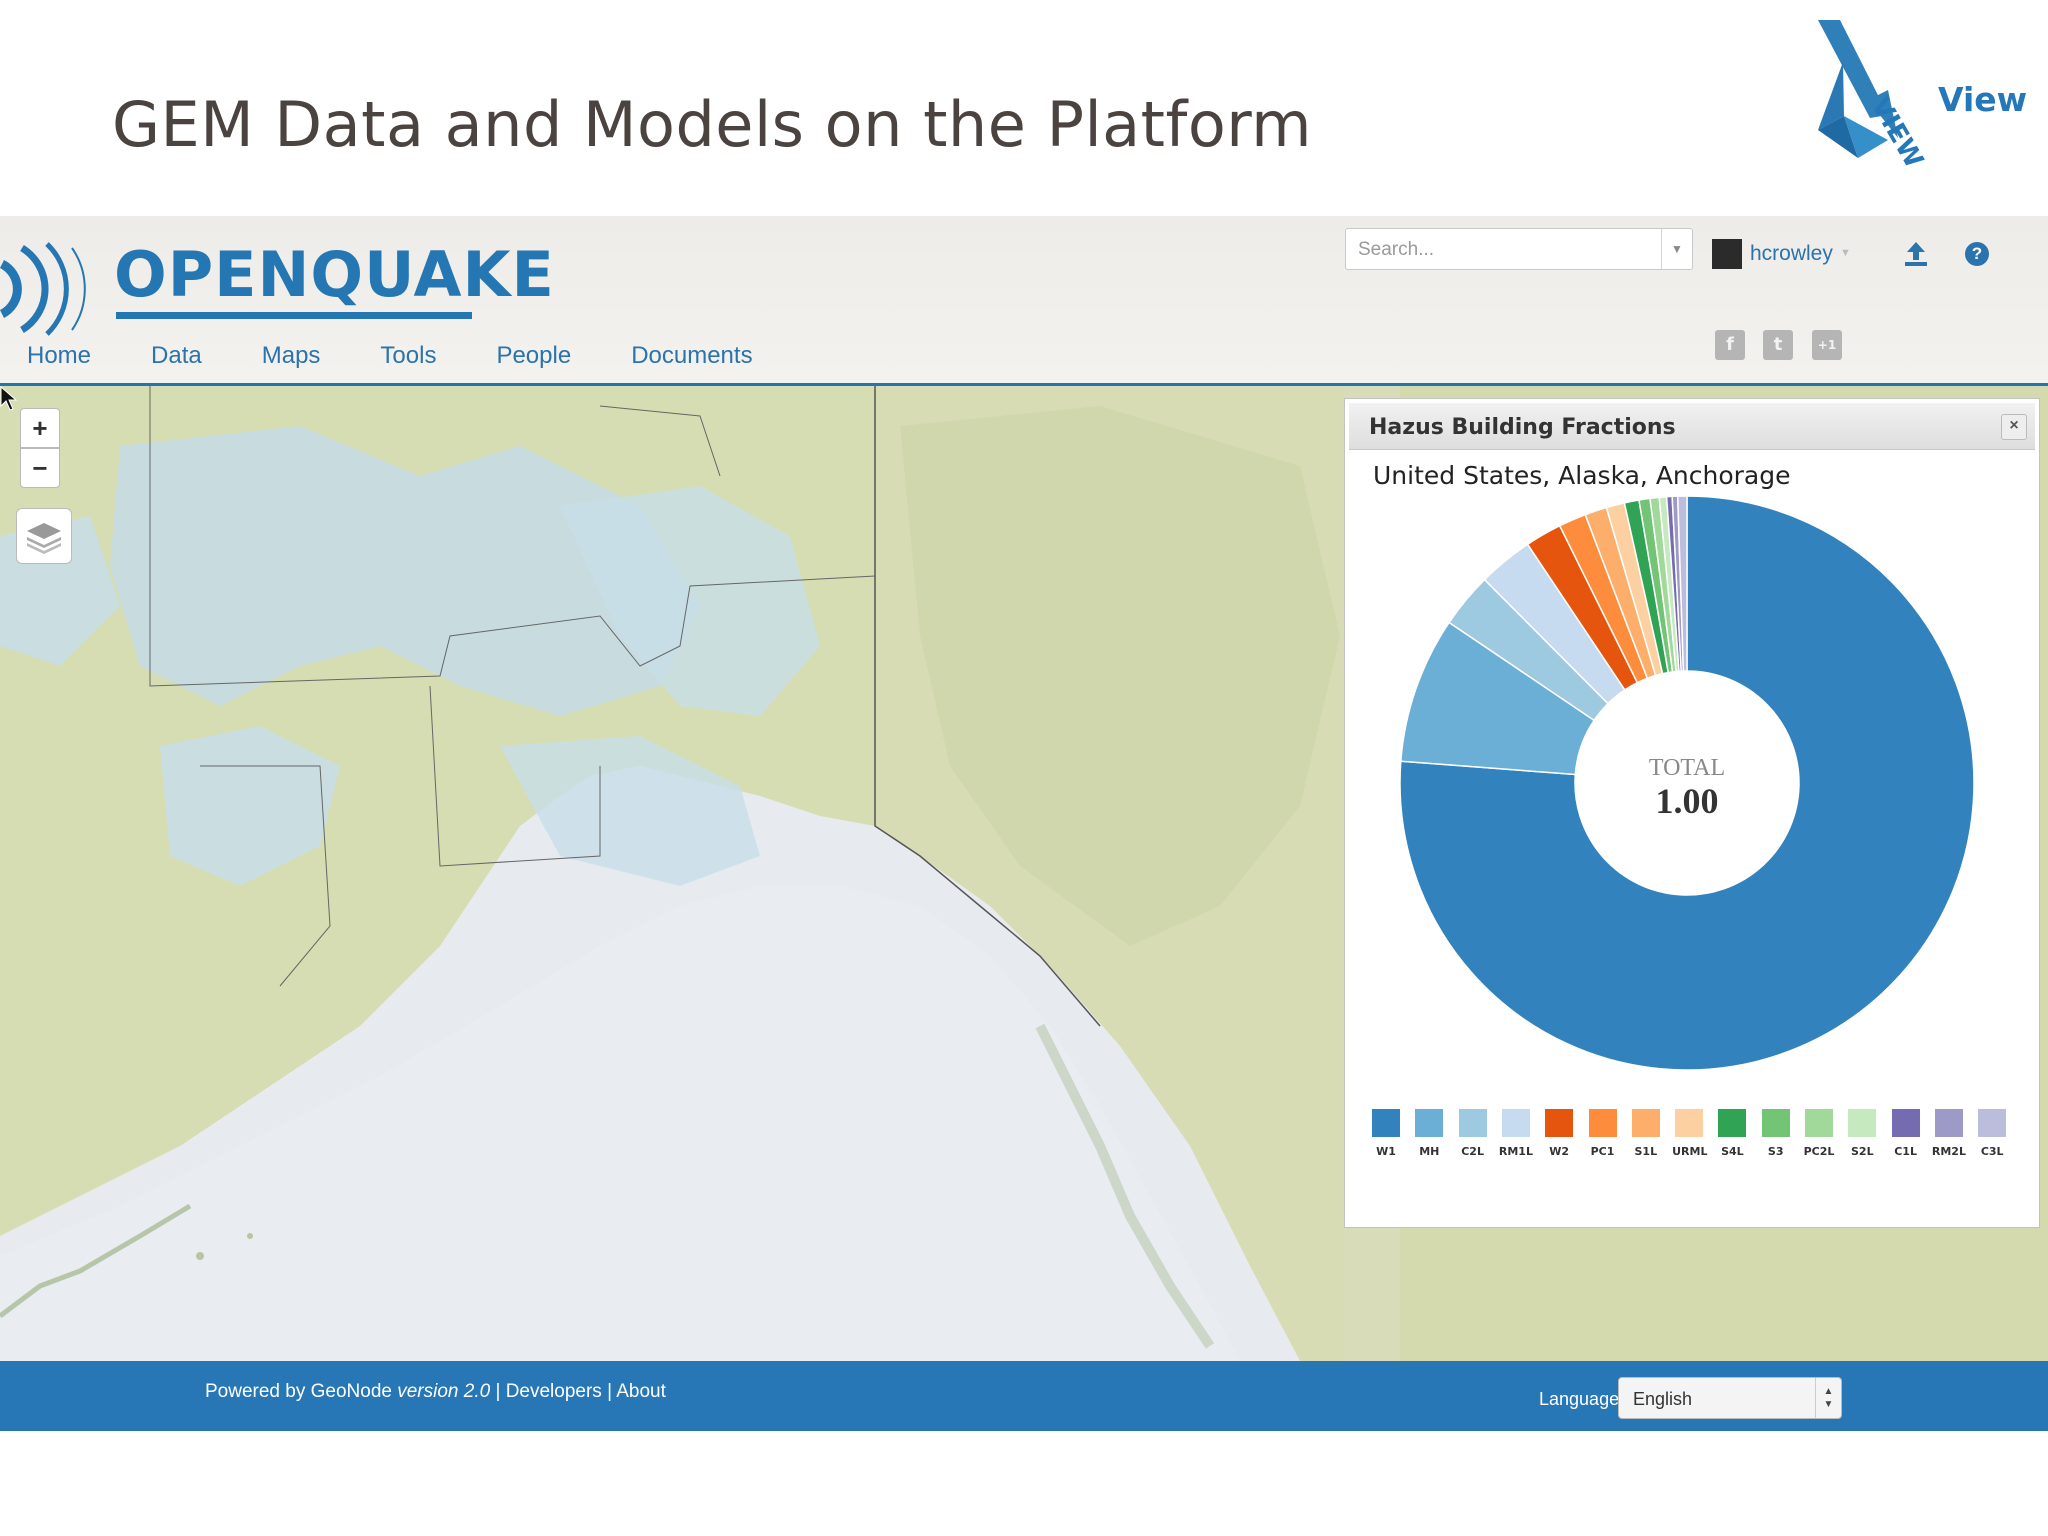 The height and width of the screenshot is (1536, 2048). What do you see at coordinates (1827, 345) in the screenshot?
I see `google-plus-icon: +1` at bounding box center [1827, 345].